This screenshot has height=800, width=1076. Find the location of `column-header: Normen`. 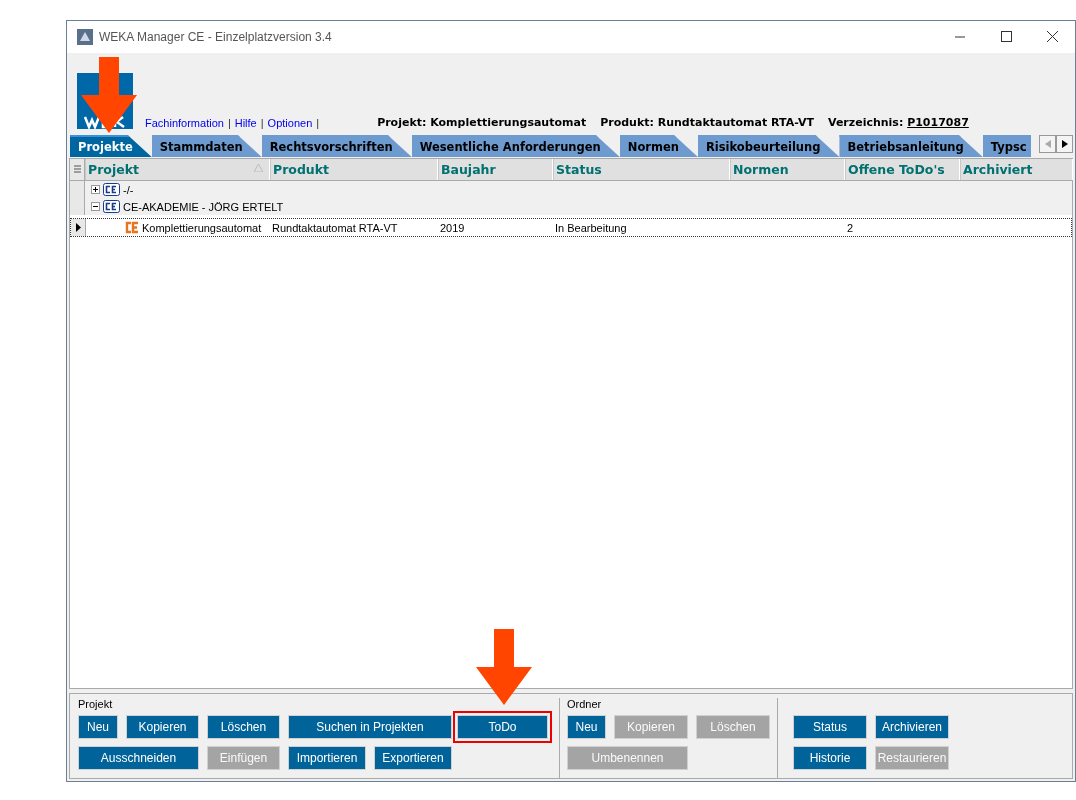

column-header: Normen is located at coordinates (787, 169).